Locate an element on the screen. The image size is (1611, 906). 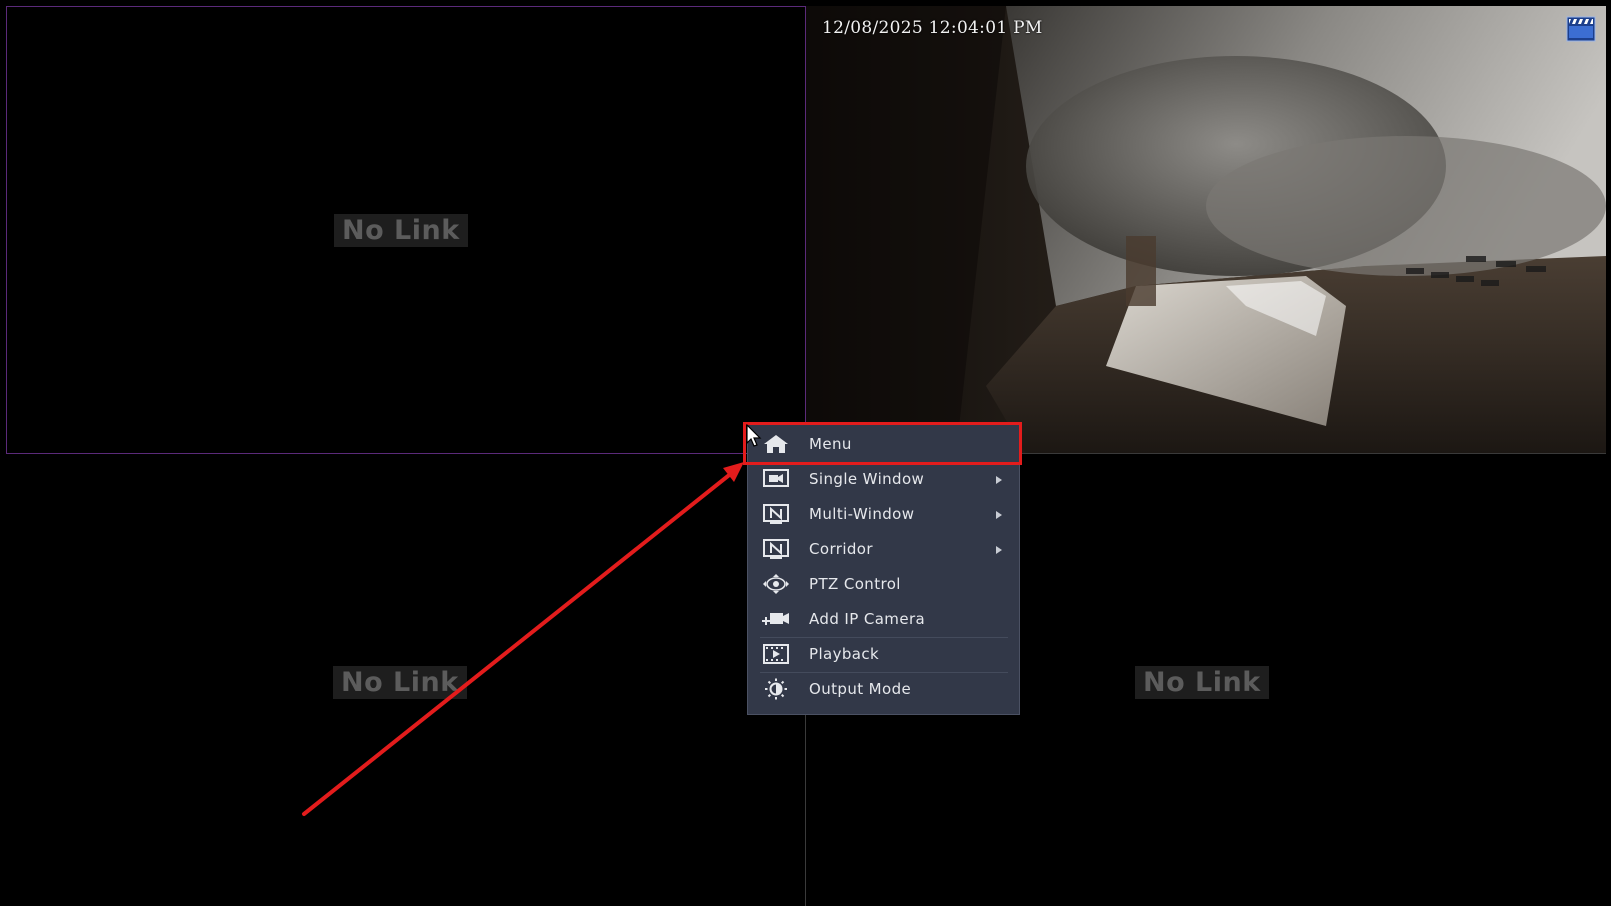
playback-icon is located at coordinates (776, 654).